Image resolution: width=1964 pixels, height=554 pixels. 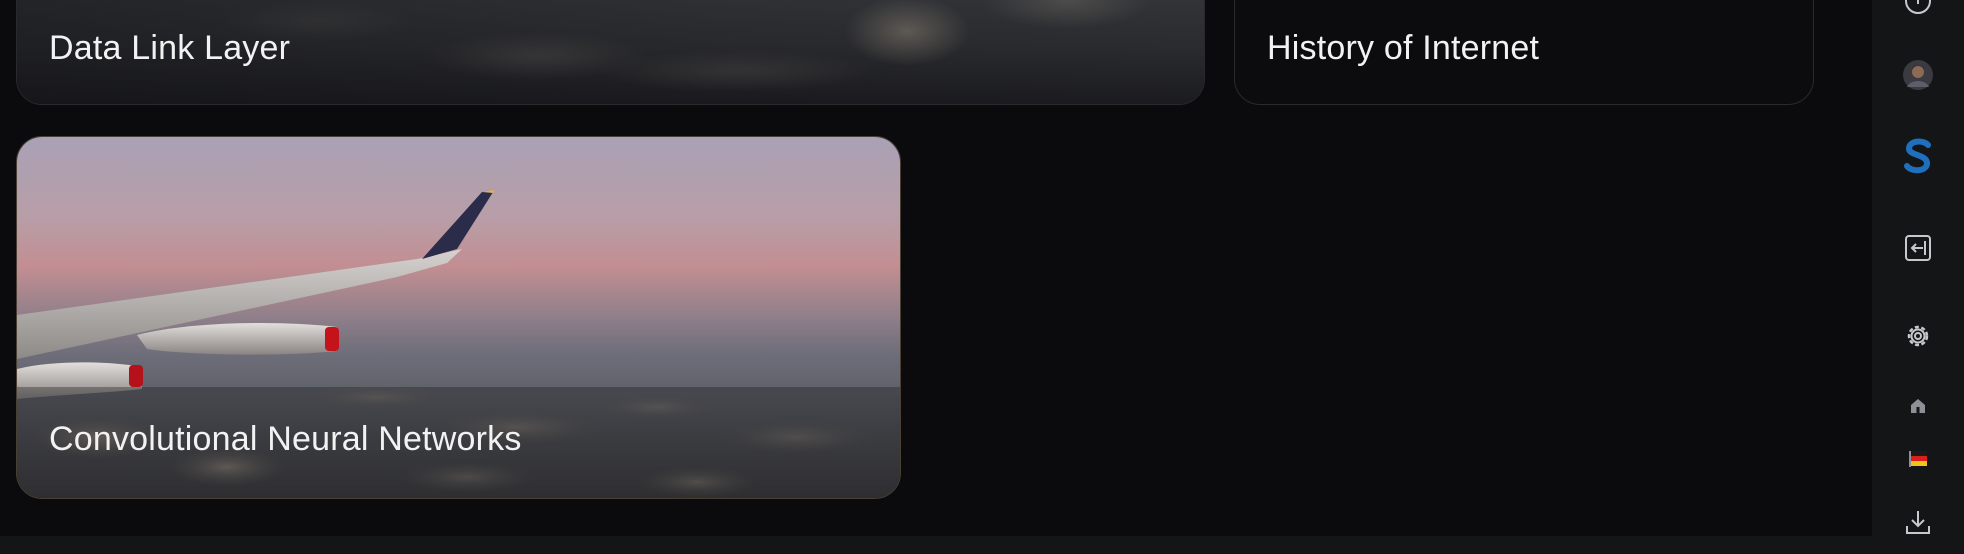 I want to click on course-card-data-link-layer: Data Link Layer, so click(x=610, y=52).